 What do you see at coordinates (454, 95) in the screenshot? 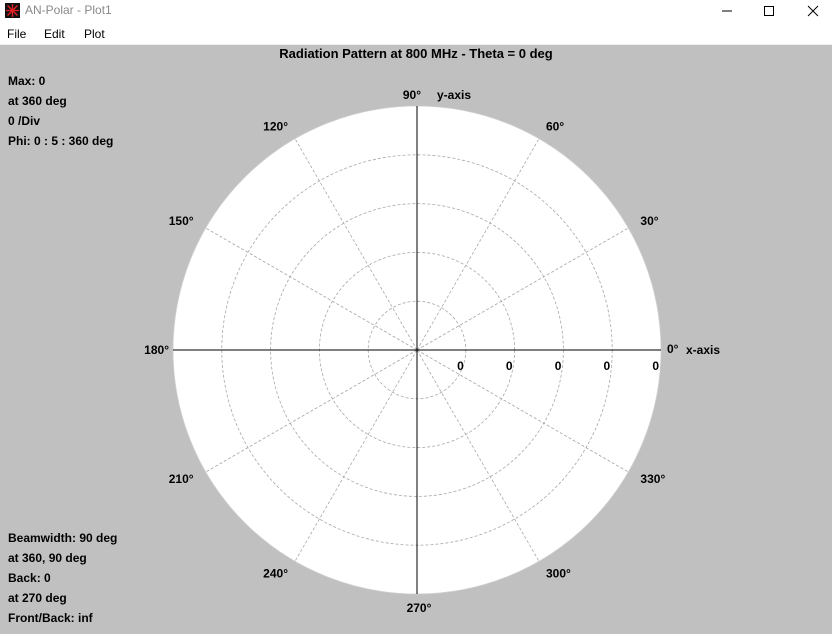
I see `y-axis-label: y-axis` at bounding box center [454, 95].